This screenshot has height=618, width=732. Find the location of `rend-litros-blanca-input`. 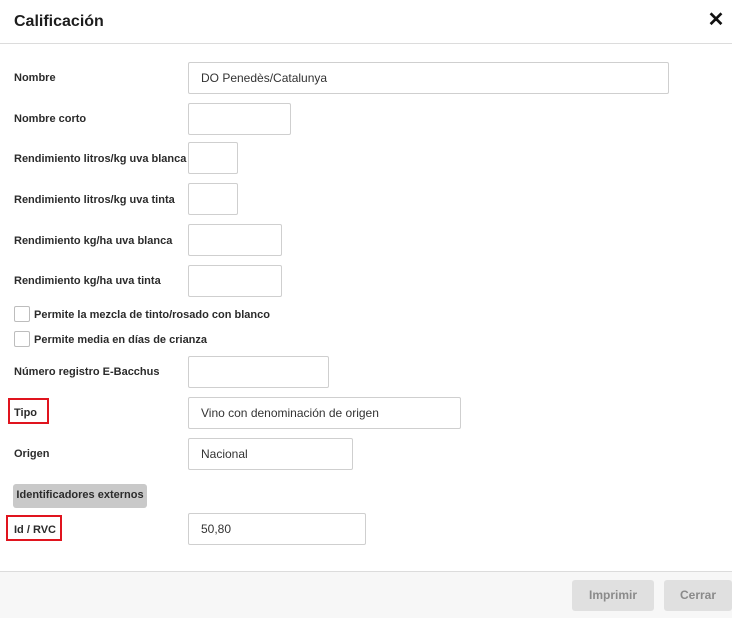

rend-litros-blanca-input is located at coordinates (213, 158).